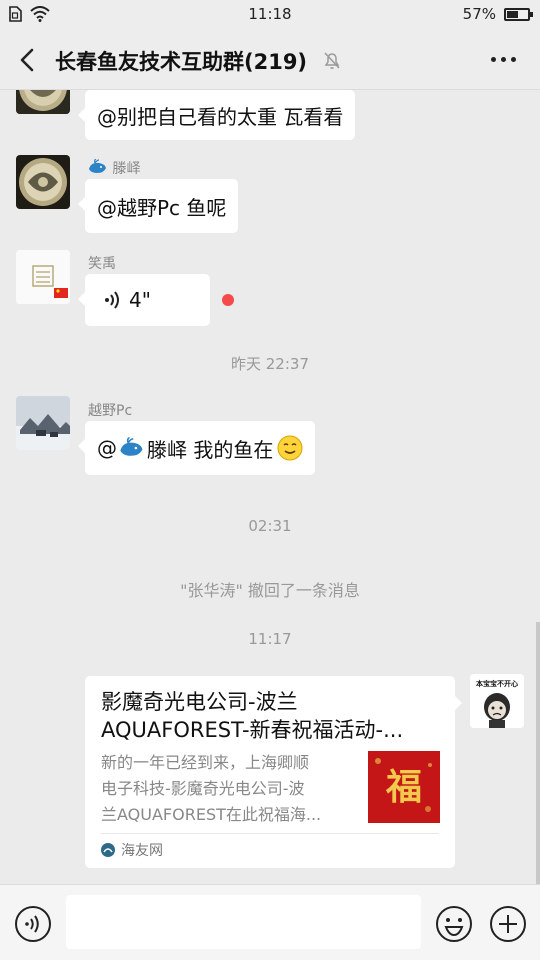 The width and height of the screenshot is (540, 960). I want to click on status-bar: 11:18 57%, so click(270, 15).